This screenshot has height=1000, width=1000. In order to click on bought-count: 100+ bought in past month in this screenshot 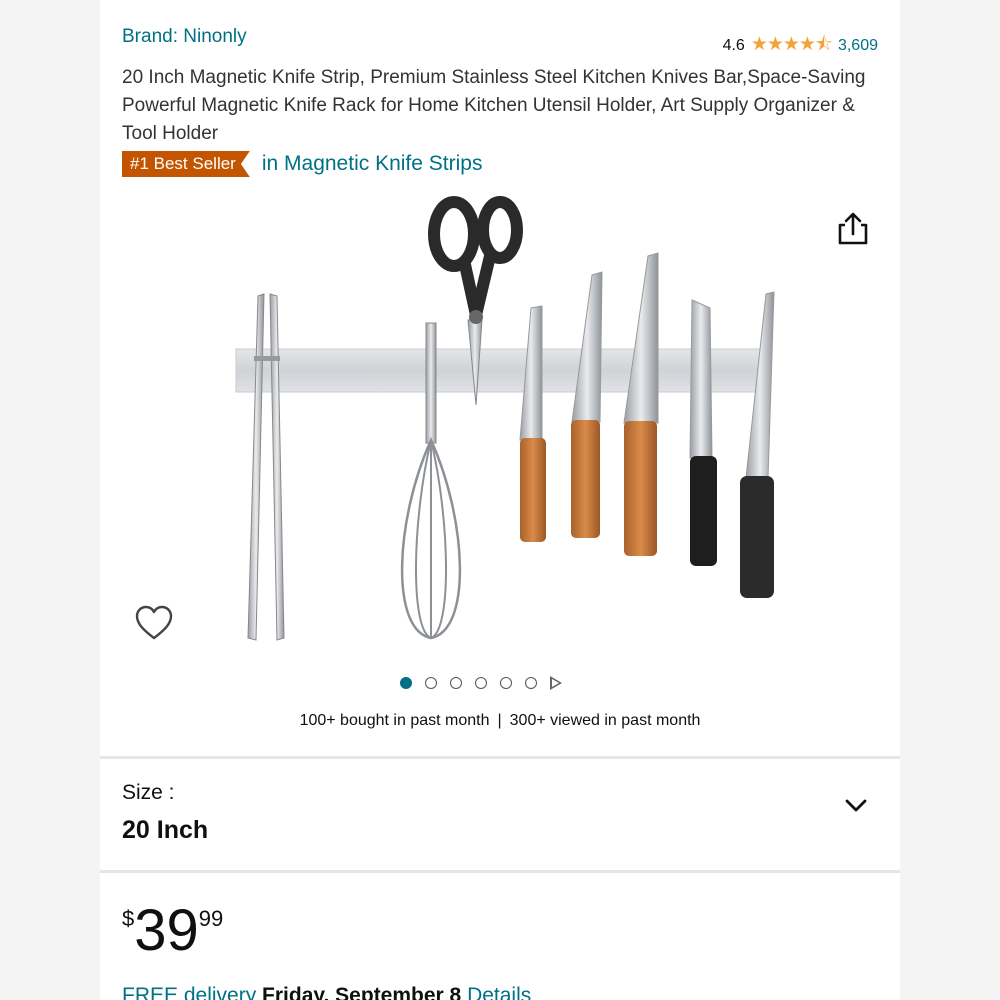, I will do `click(394, 720)`.